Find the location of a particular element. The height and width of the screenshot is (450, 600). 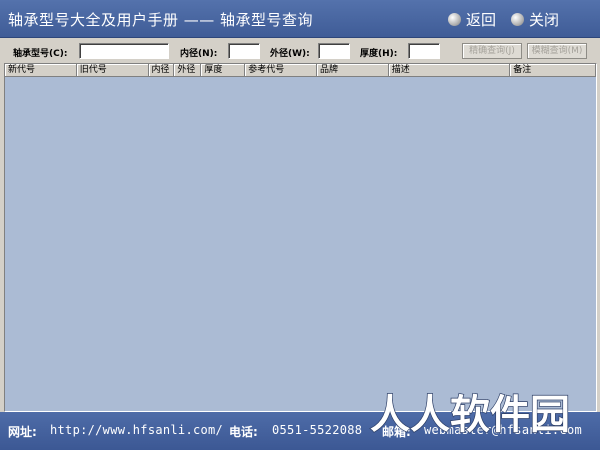

watermark-logo: 人人软件园 is located at coordinates (469, 414).